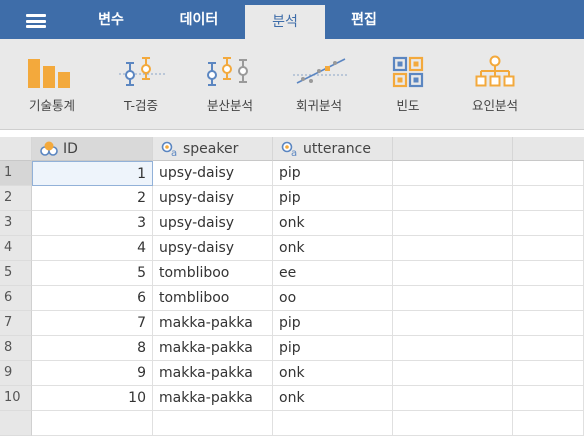  I want to click on factor-button: 요인분석, so click(495, 84).